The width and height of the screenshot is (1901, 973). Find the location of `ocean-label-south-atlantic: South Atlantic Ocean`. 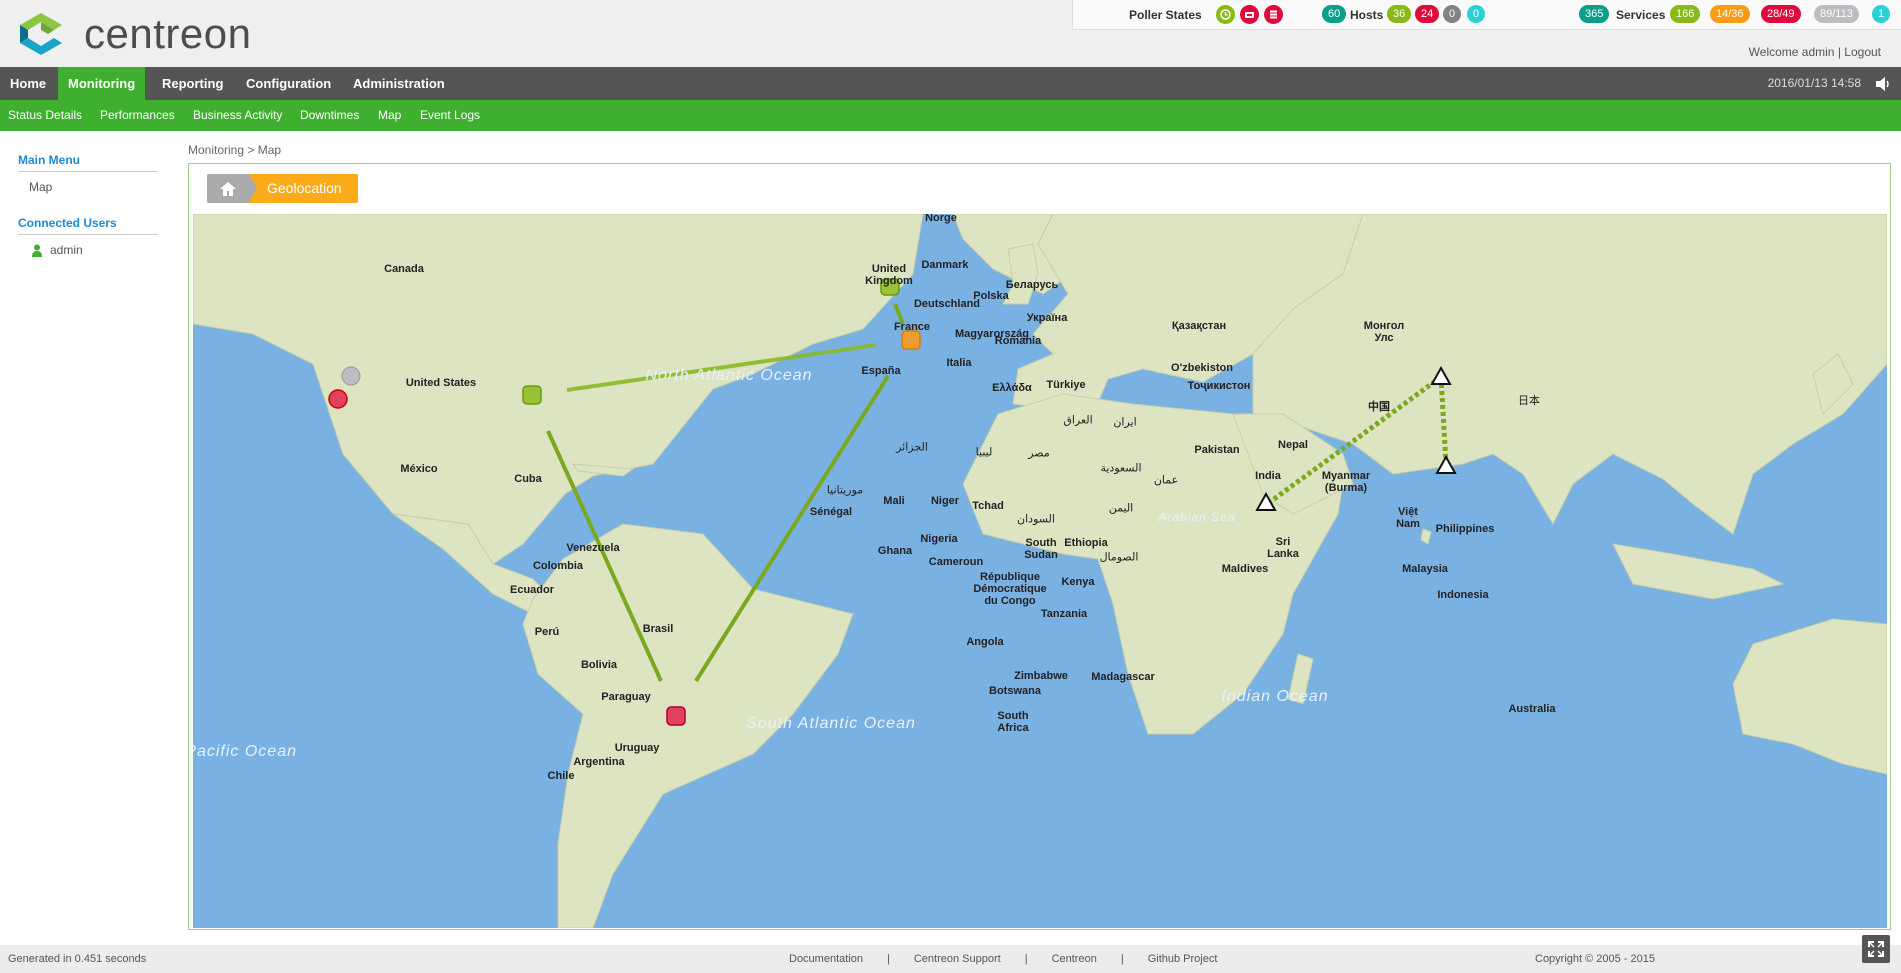

ocean-label-south-atlantic: South Atlantic Ocean is located at coordinates (831, 723).